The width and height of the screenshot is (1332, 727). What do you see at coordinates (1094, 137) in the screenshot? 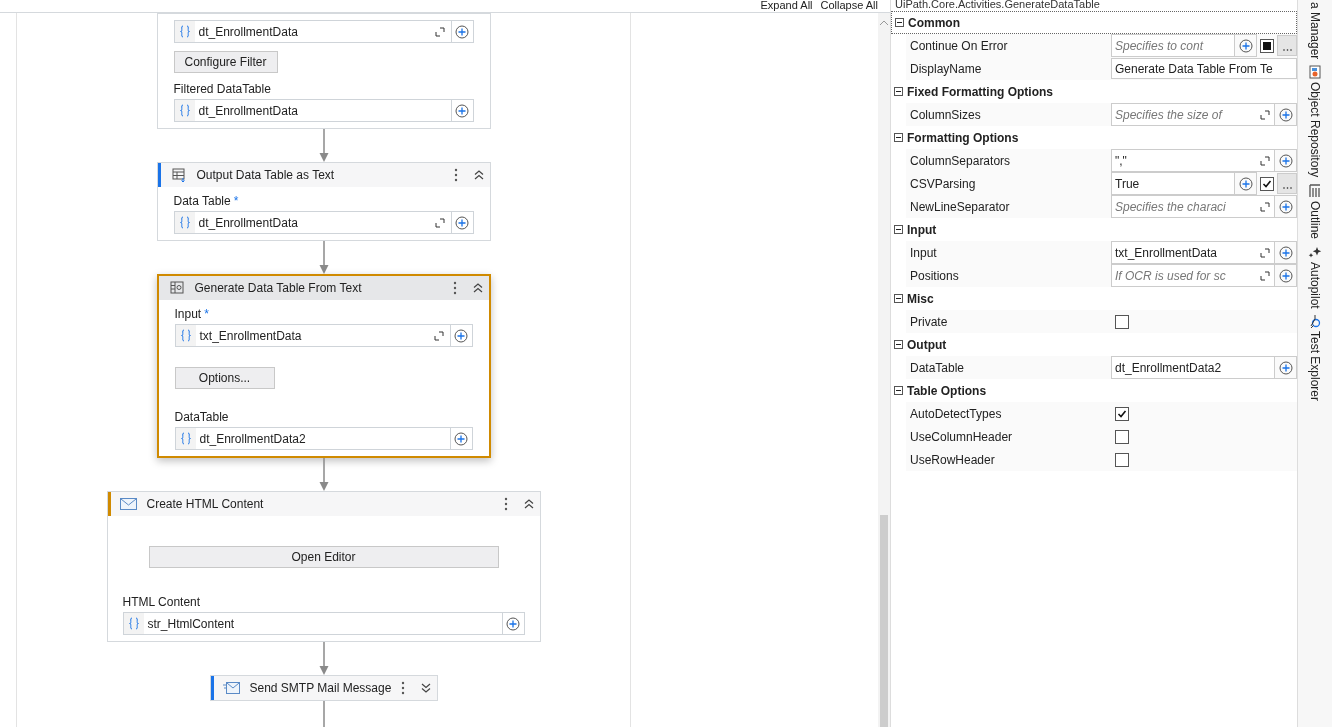
I see `category-header: Formatting Options` at bounding box center [1094, 137].